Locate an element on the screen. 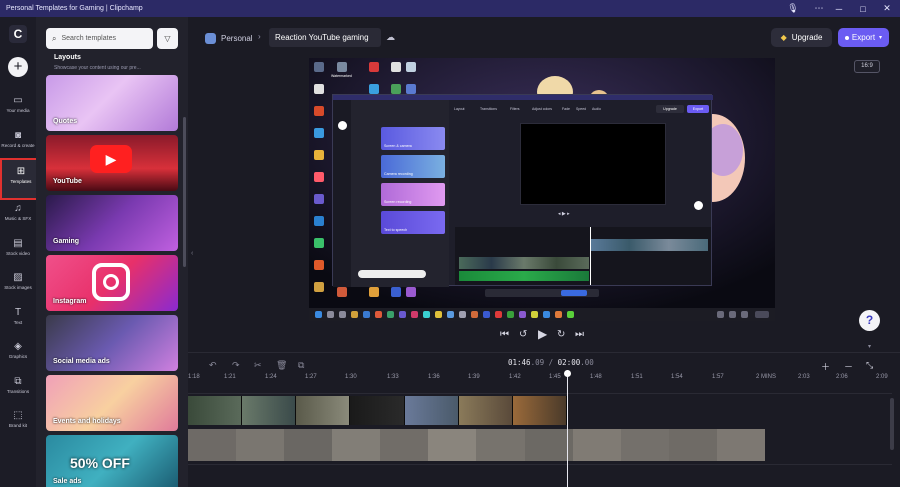 The image size is (900, 487). nav-item-stock-video: ▤ Stock video is located at coordinates (18, 251).